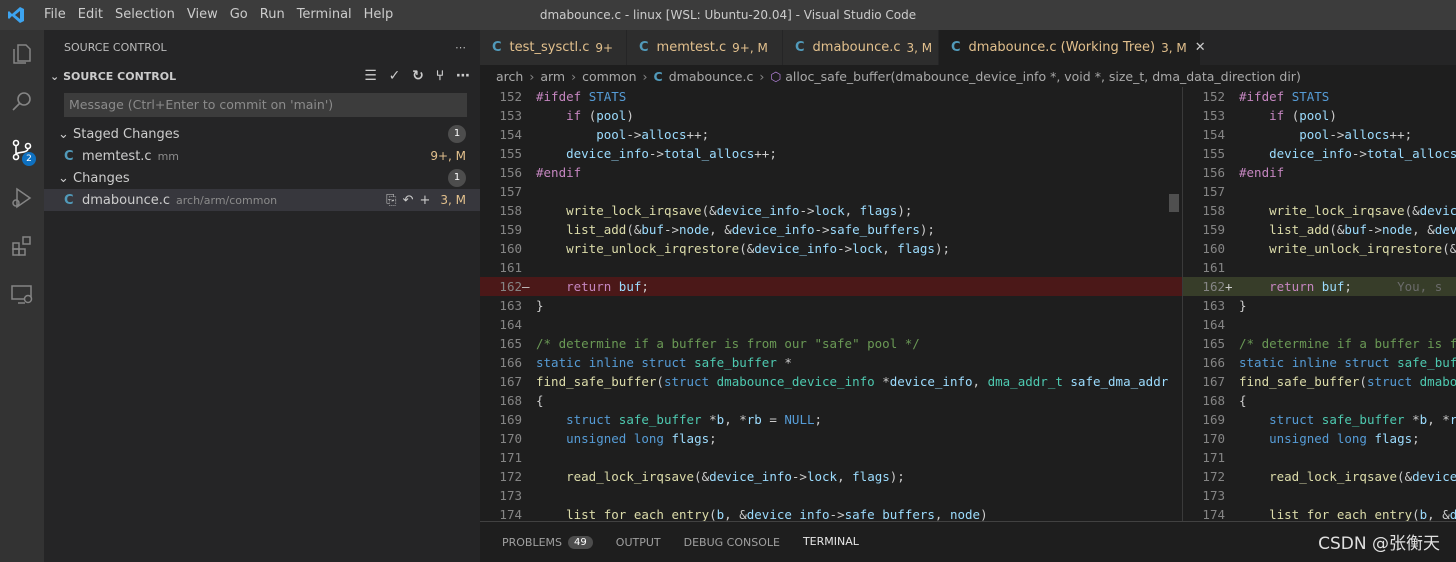 This screenshot has height=562, width=1456. What do you see at coordinates (1200, 47) in the screenshot?
I see `close-icon: ✕` at bounding box center [1200, 47].